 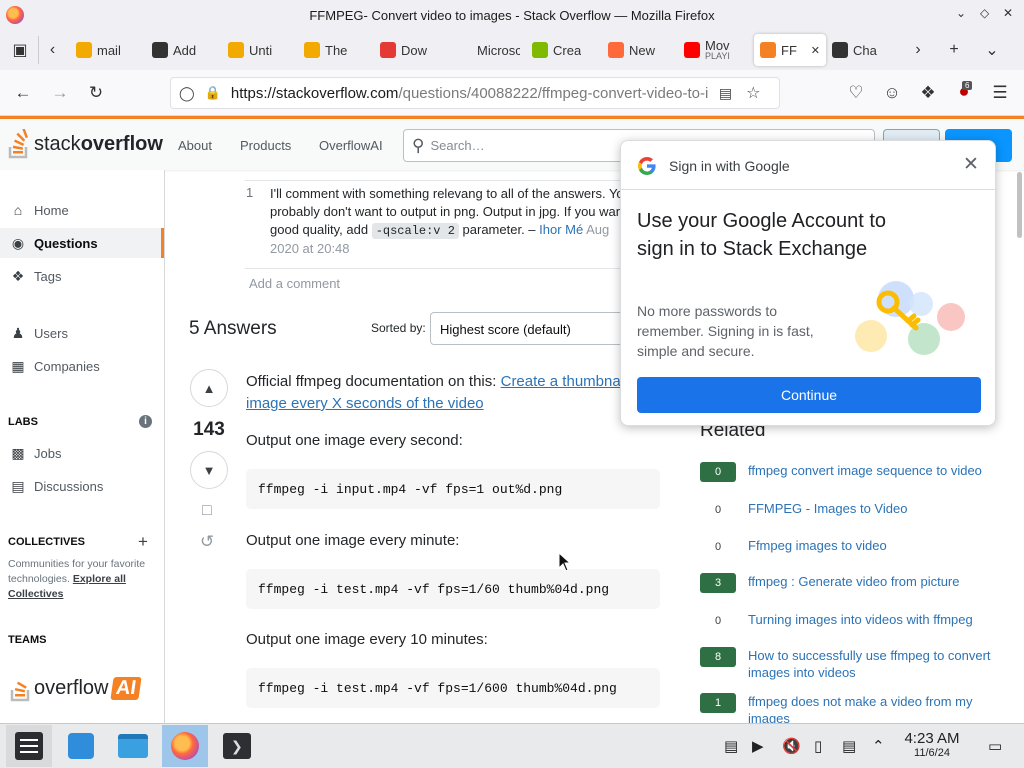 What do you see at coordinates (815, 50) in the screenshot?
I see `close-tab-icon: ✕` at bounding box center [815, 50].